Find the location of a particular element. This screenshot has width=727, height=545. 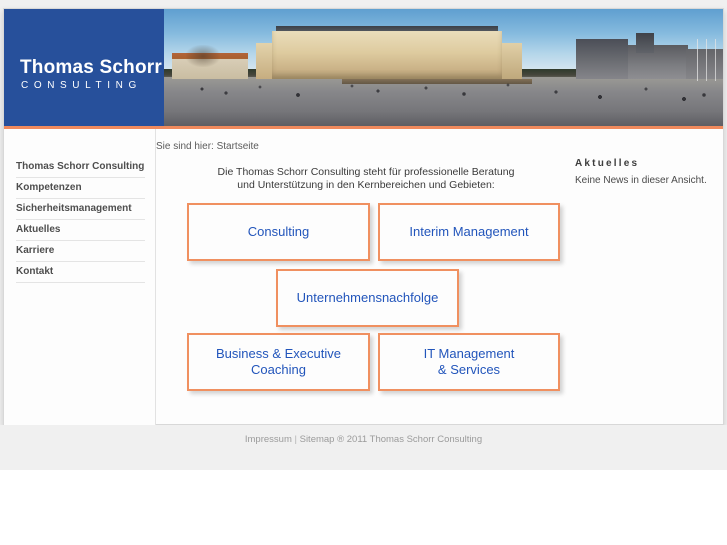

sidebar-item-label: Kontakt is located at coordinates (35, 271).